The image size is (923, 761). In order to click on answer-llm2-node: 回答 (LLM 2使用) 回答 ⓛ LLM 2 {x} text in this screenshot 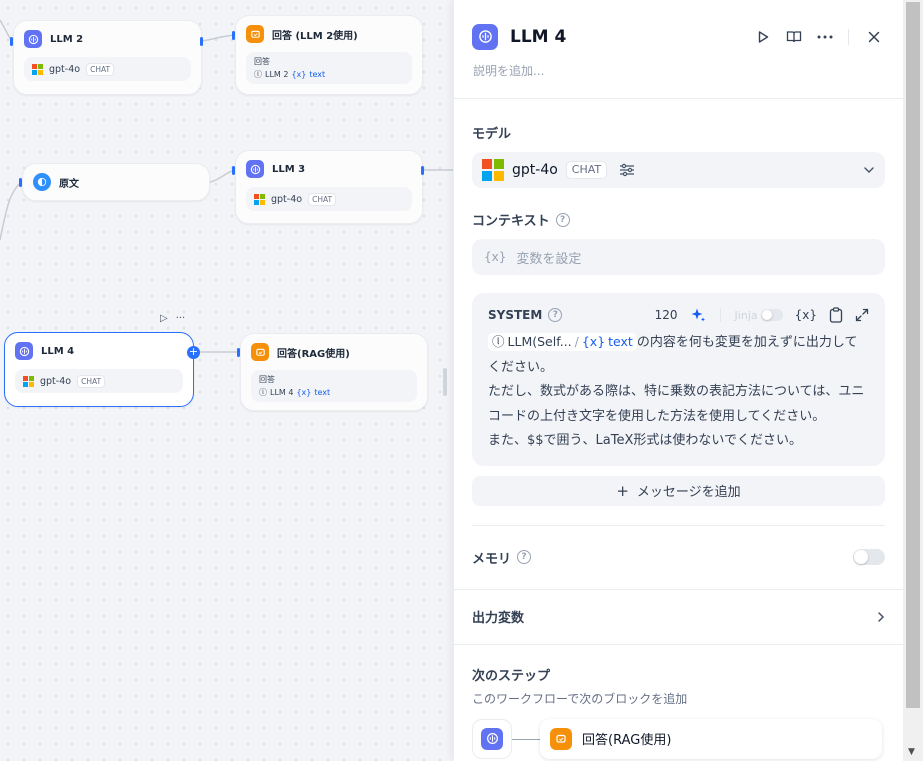, I will do `click(329, 55)`.